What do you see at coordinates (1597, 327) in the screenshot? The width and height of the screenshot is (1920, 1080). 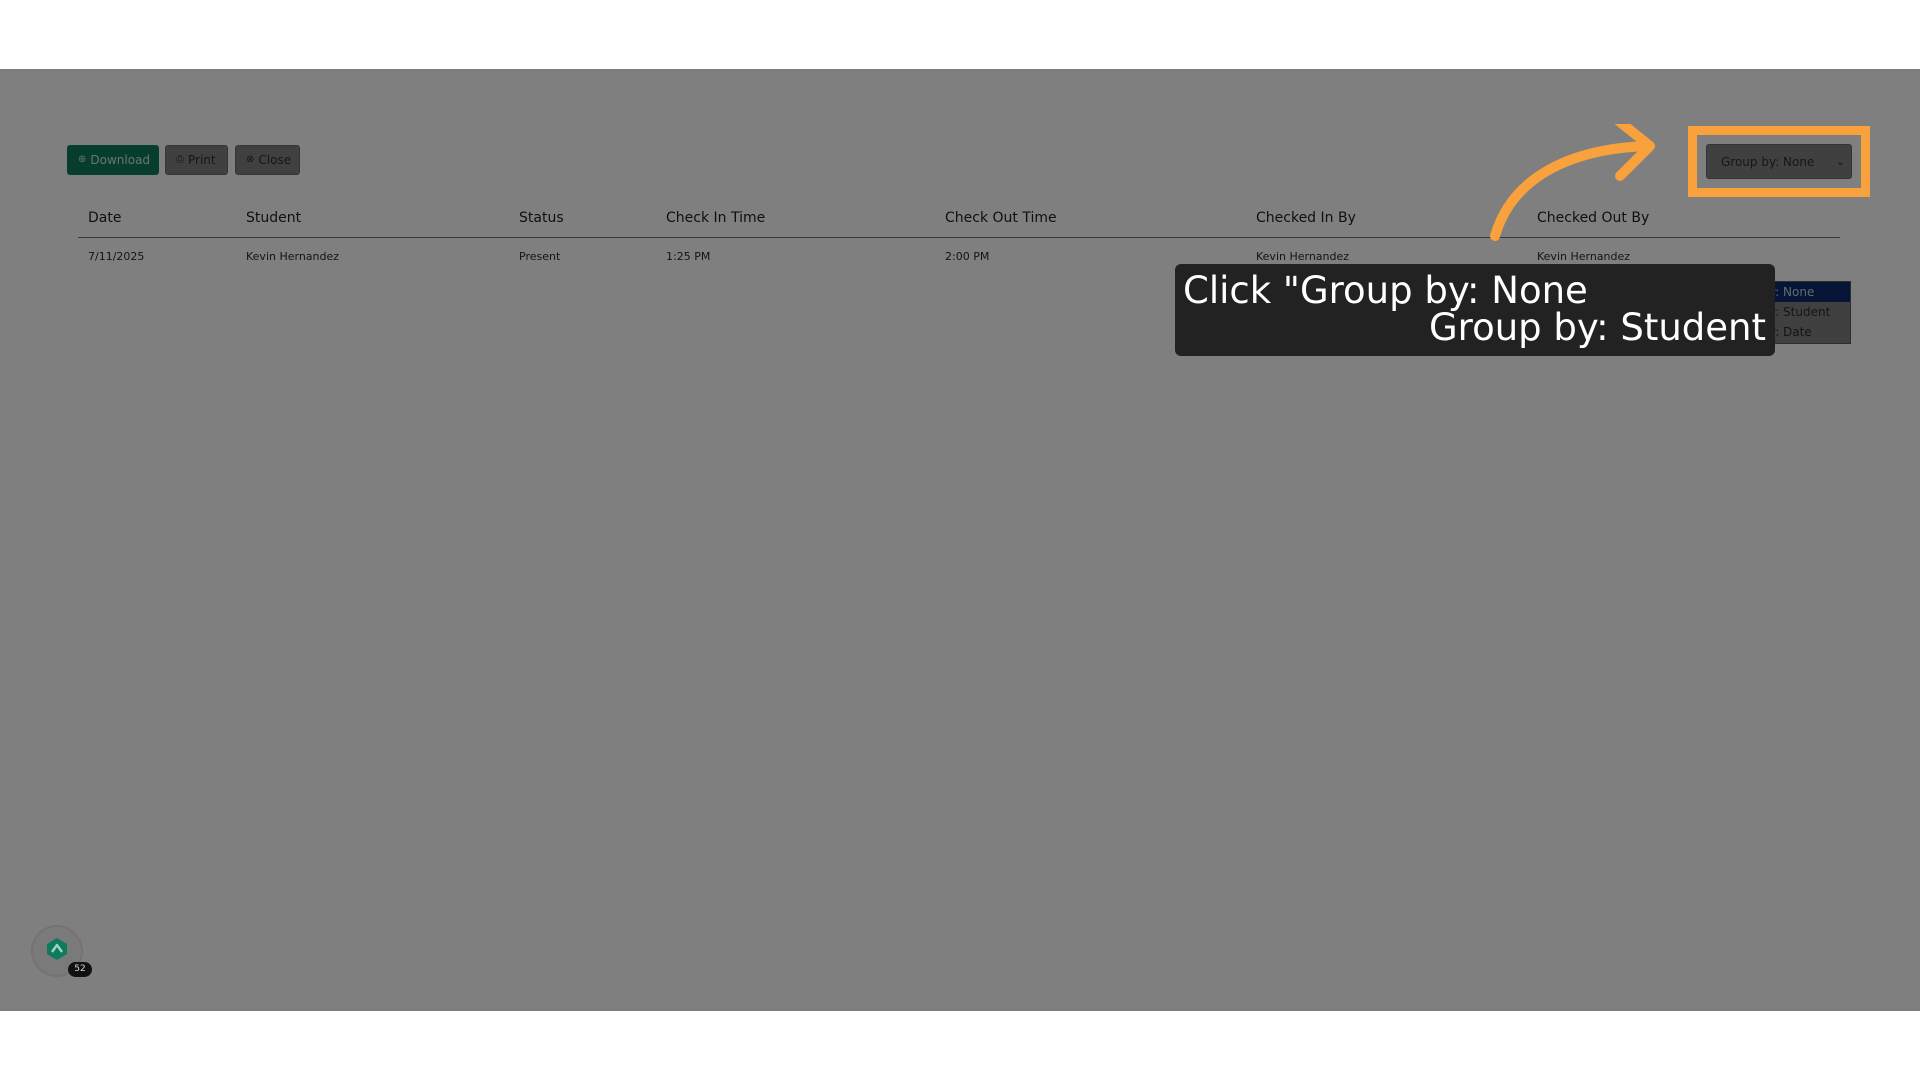 I see `tooltip-line-2: Group by: Student` at bounding box center [1597, 327].